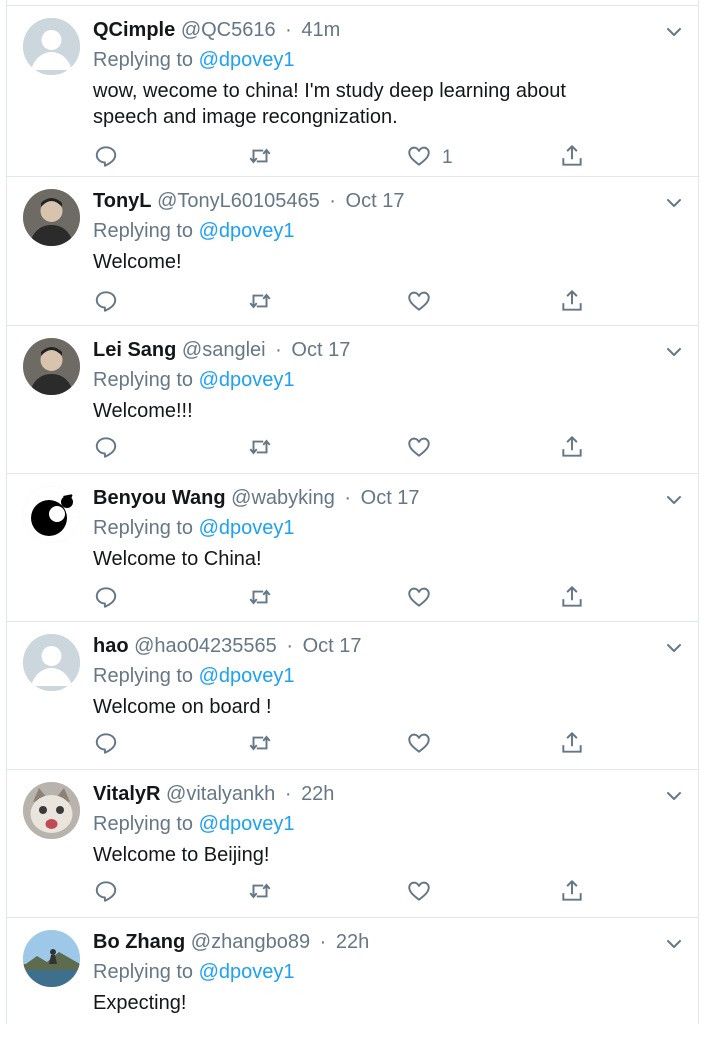  I want to click on user-handle: @wabyking, so click(283, 498).